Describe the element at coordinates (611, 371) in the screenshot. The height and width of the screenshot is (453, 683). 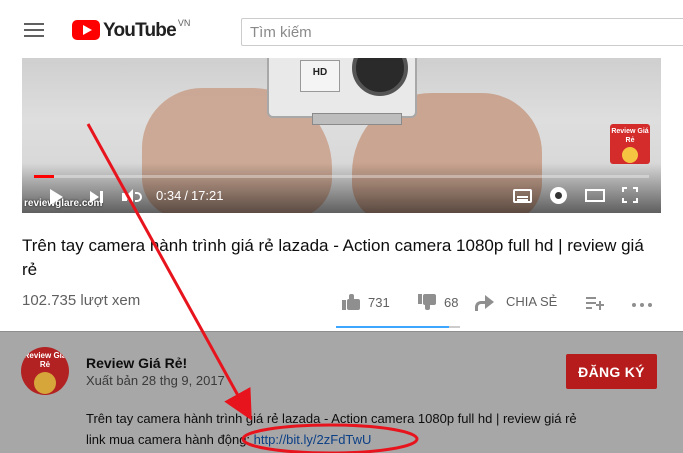
I see `subscribe-button: ĐĂNG KÝ` at that location.